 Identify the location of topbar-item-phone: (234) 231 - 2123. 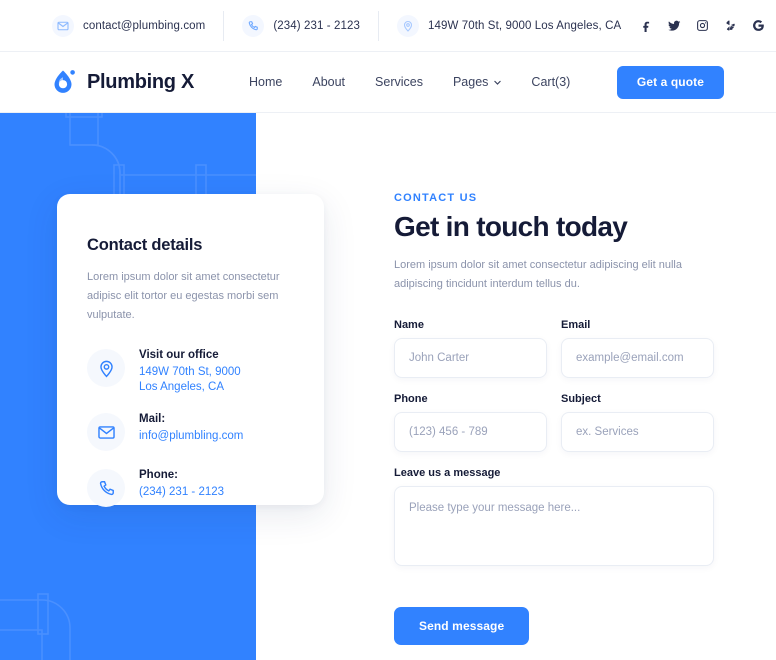
(301, 25).